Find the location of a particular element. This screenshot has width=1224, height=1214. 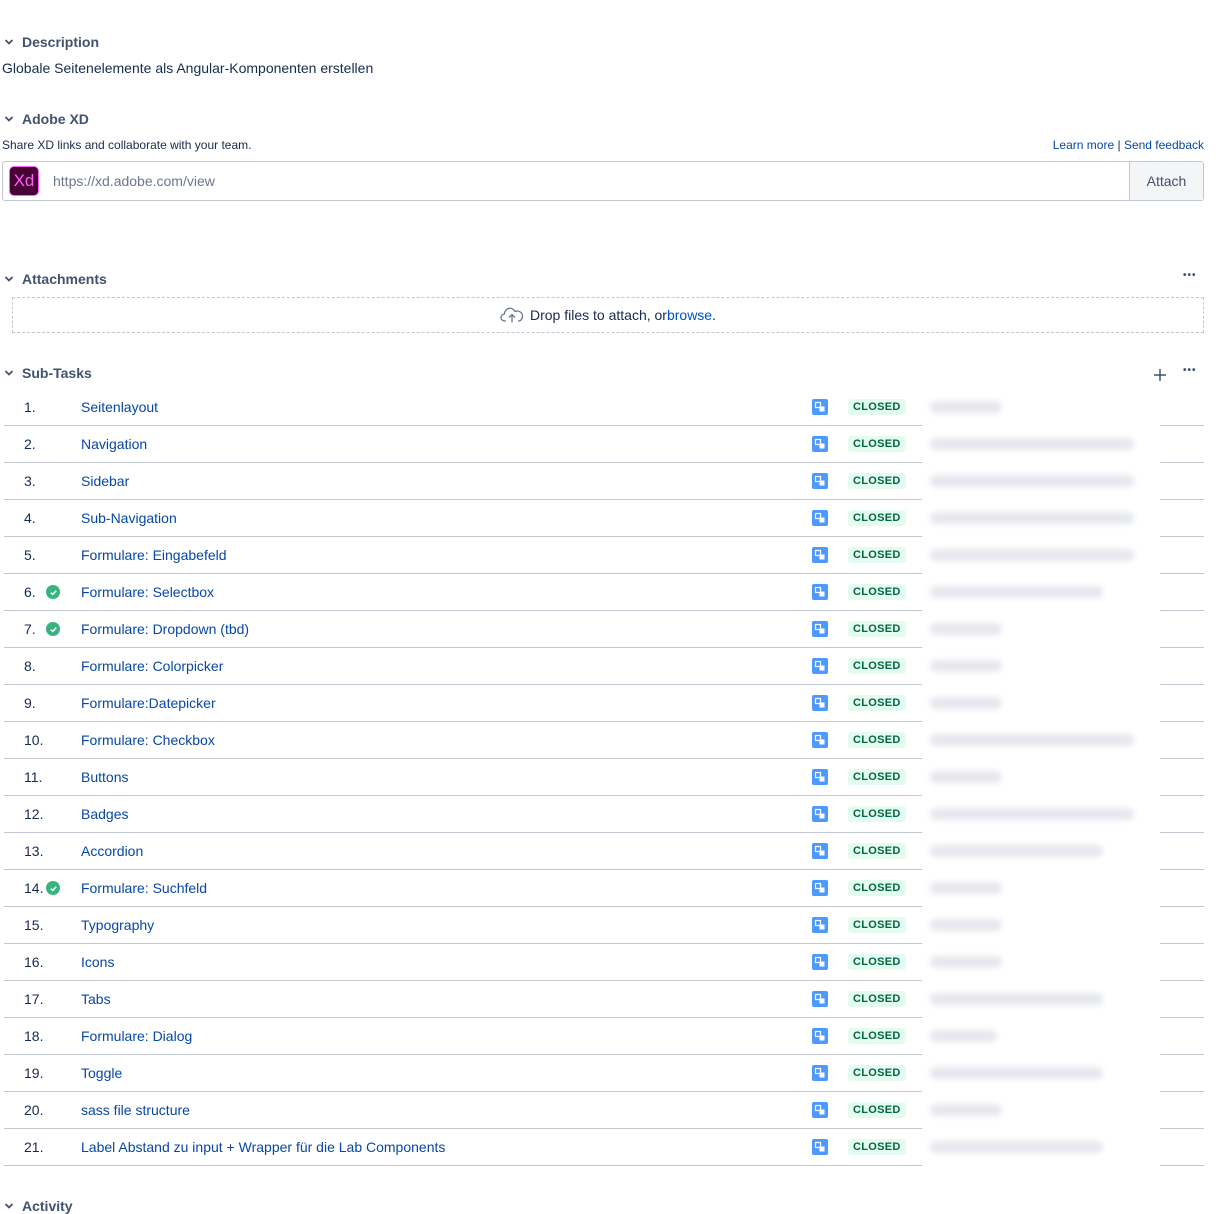

subtask-row: 10. Formulare: Checkbox CLOSED is located at coordinates (604, 740).